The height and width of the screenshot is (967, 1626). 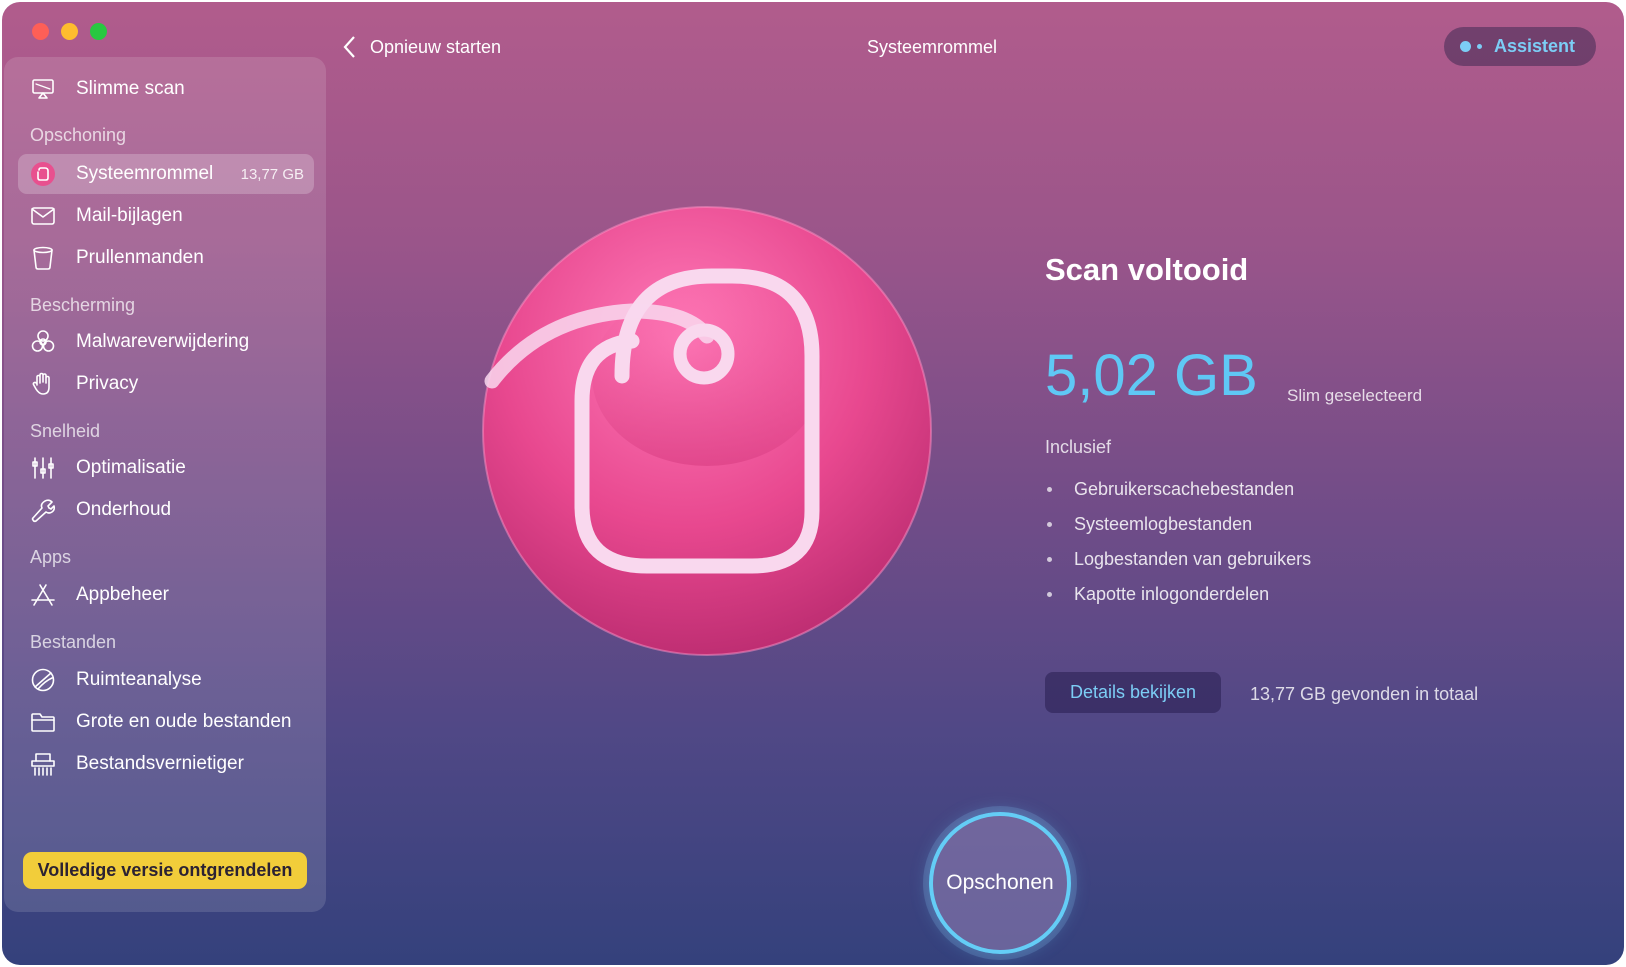 What do you see at coordinates (140, 257) in the screenshot?
I see `sidebar-item-label: Prullenmanden` at bounding box center [140, 257].